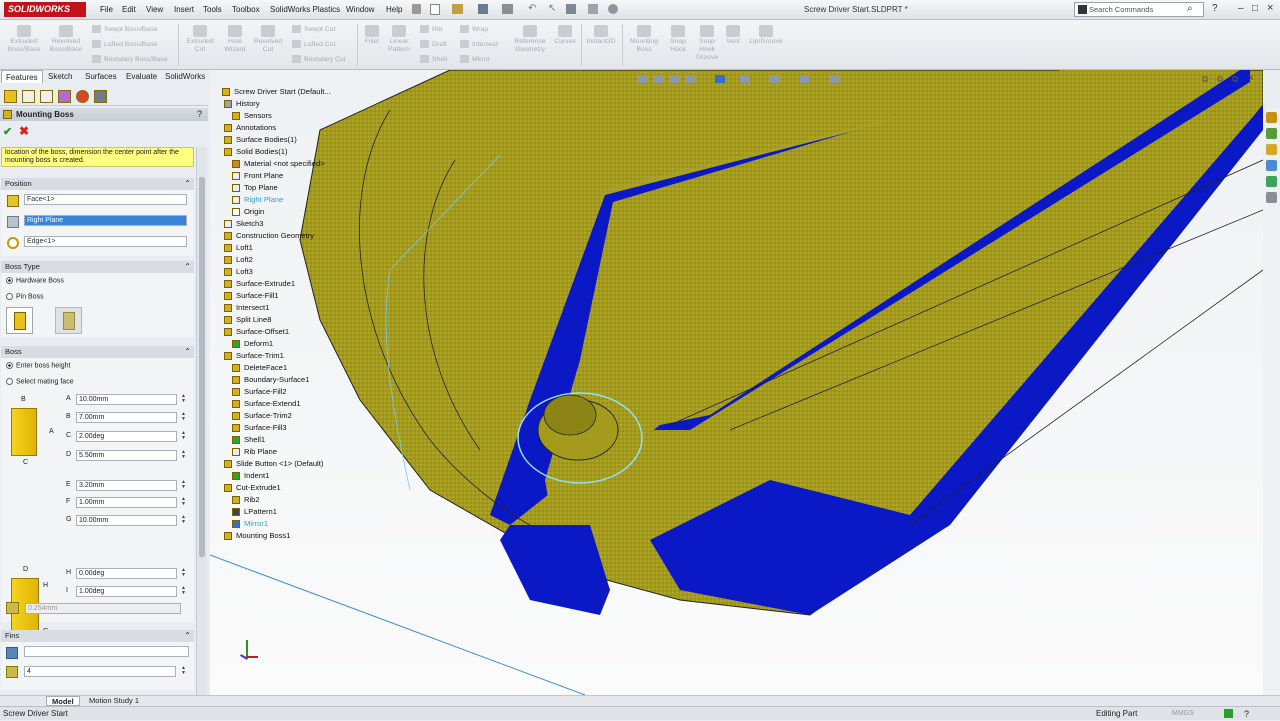 The width and height of the screenshot is (1280, 721). Describe the element at coordinates (46, 96) in the screenshot. I see `configuration-manager-icon` at that location.